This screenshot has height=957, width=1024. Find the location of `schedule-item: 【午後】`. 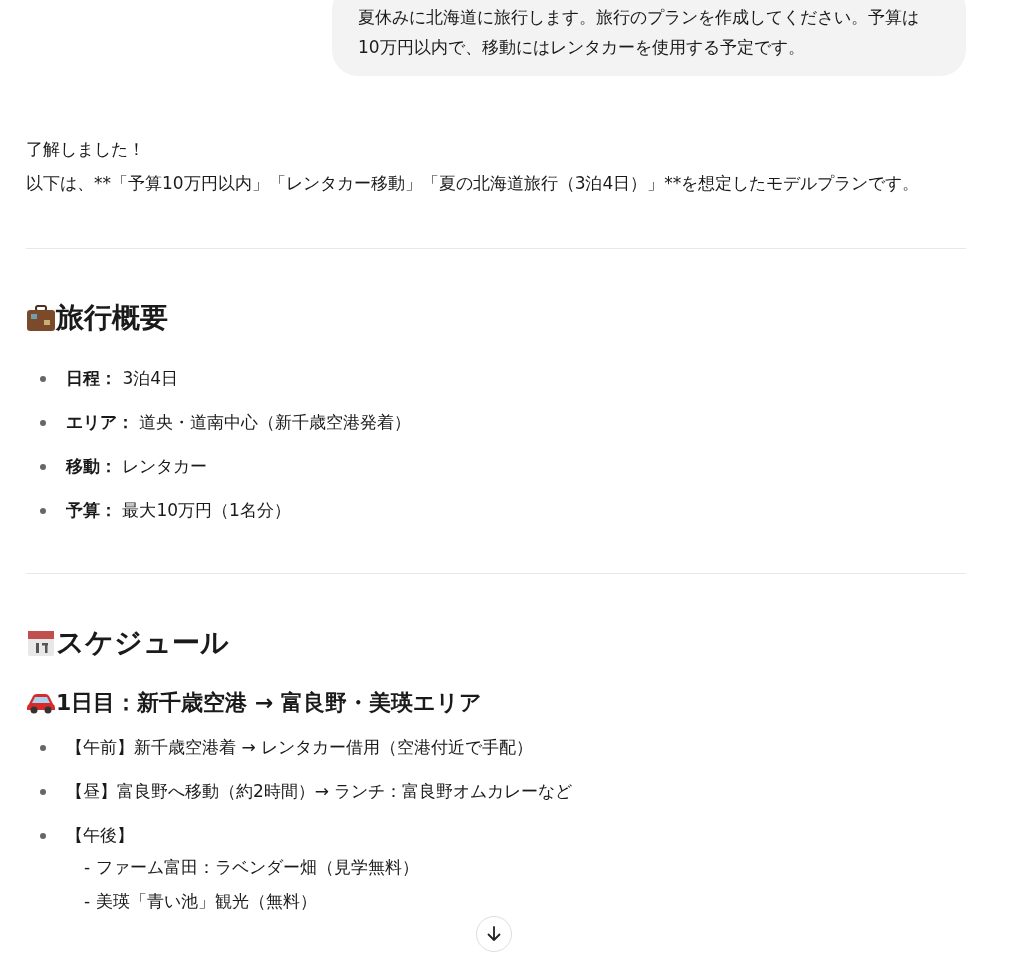

schedule-item: 【午後】 is located at coordinates (100, 835).